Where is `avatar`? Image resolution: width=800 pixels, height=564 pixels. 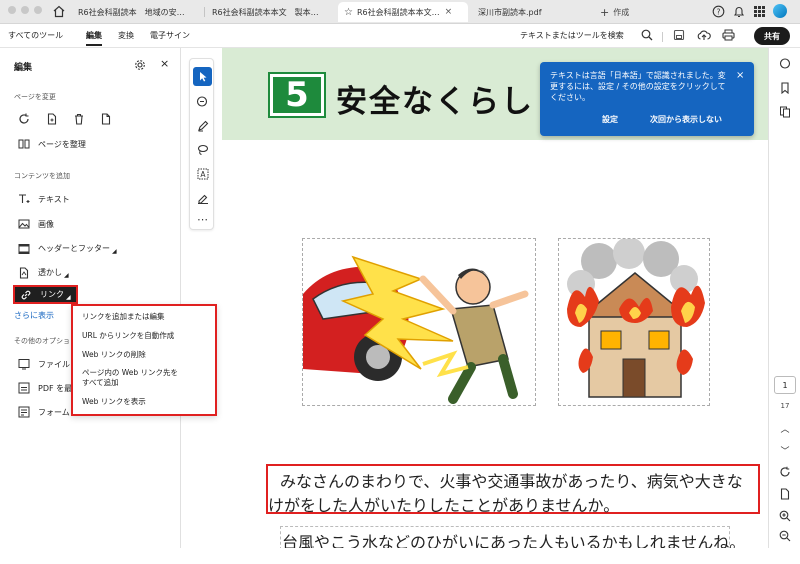
avatar is located at coordinates (780, 11).